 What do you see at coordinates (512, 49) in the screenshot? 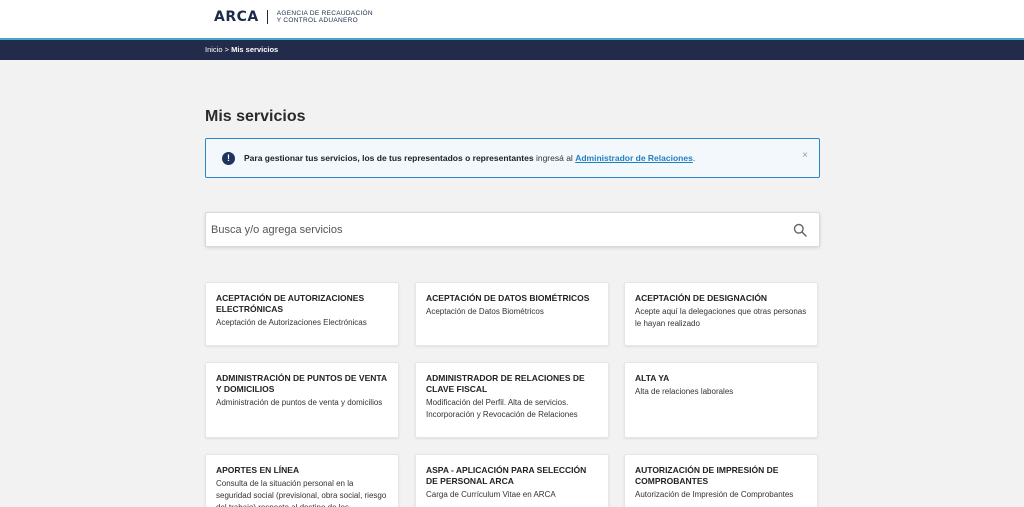
I see `nav-bar: Inicio > Mis servicios` at bounding box center [512, 49].